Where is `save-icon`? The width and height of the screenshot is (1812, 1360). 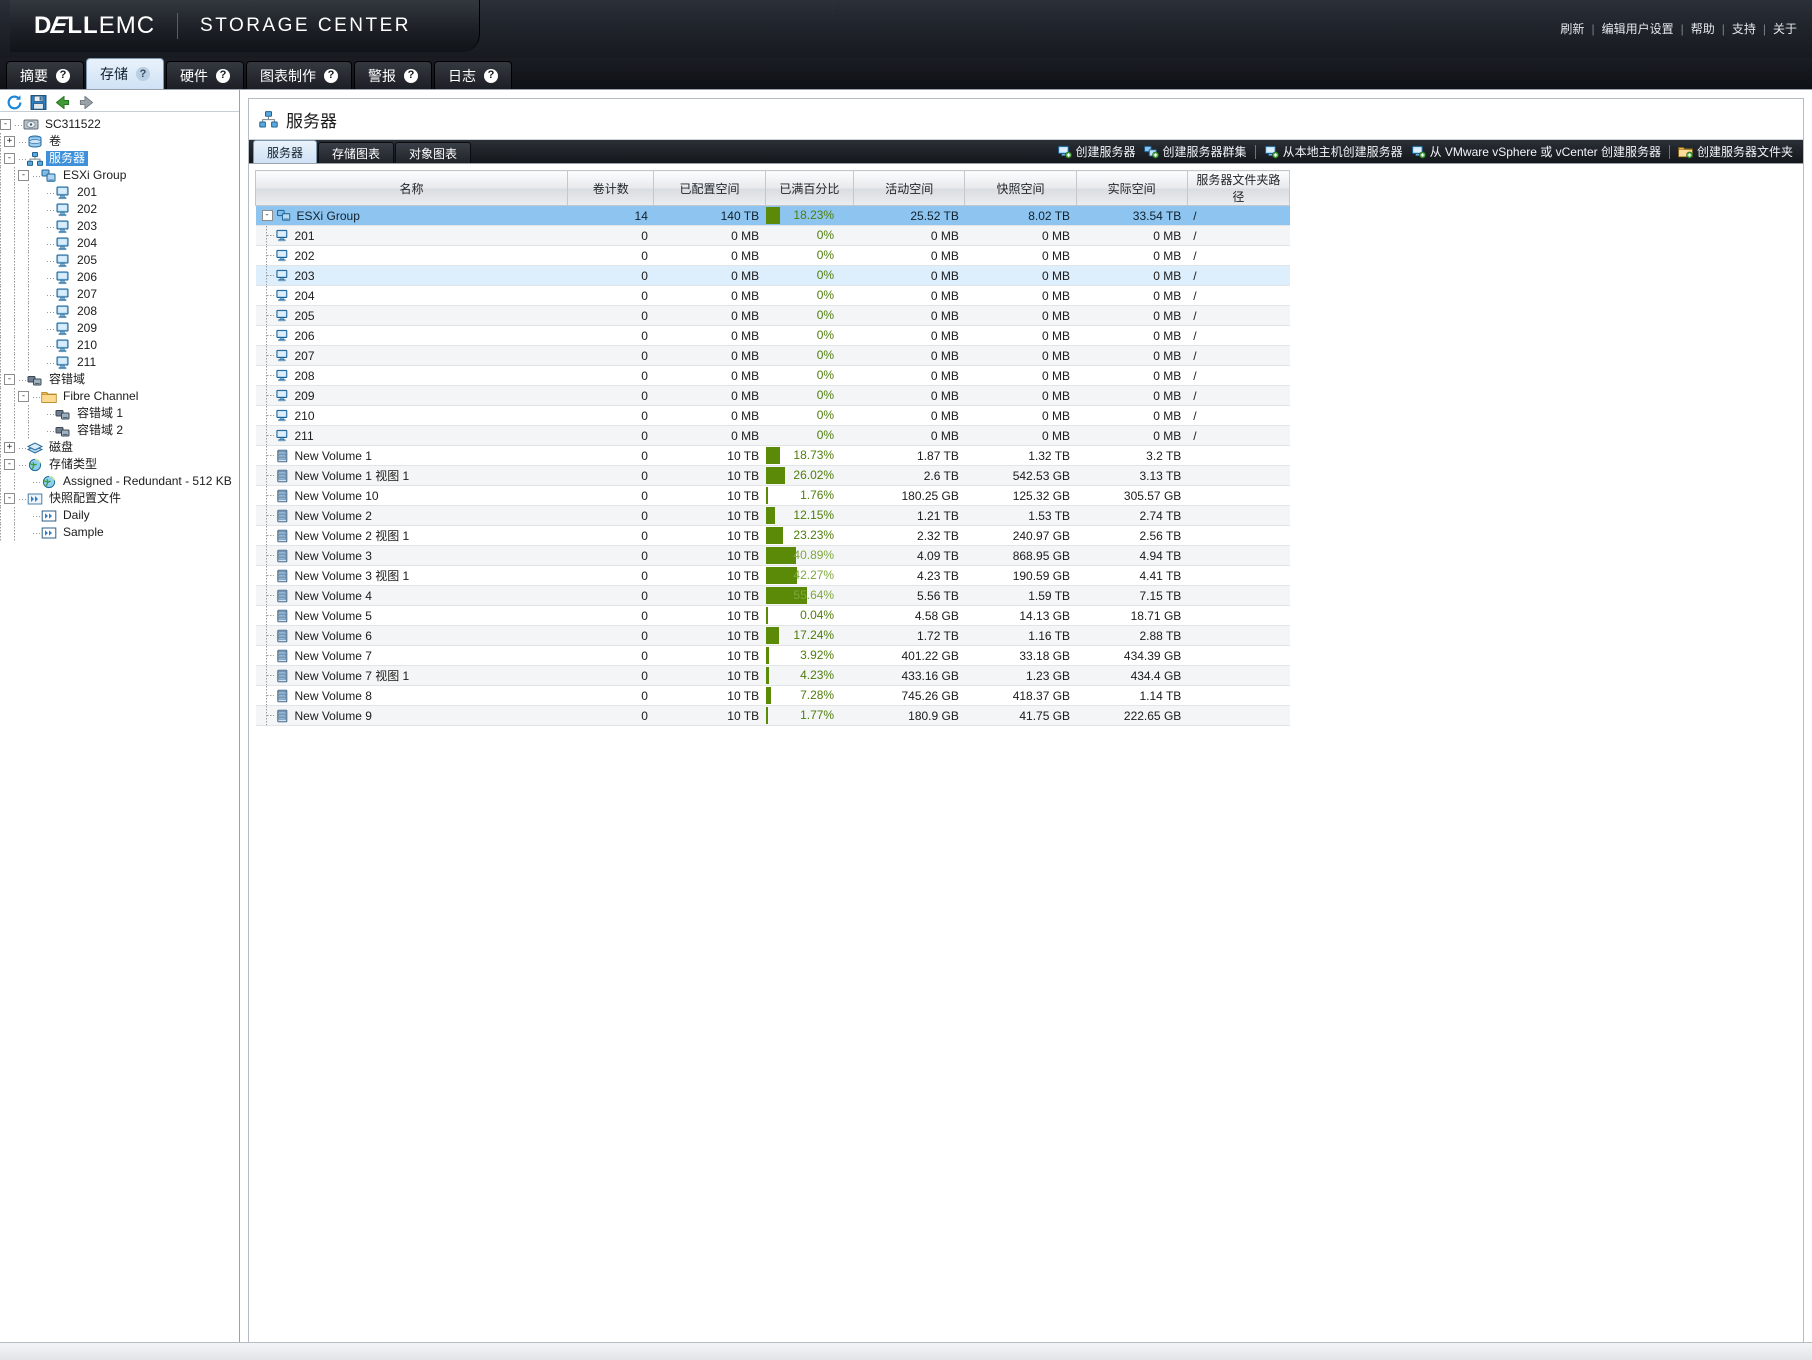 save-icon is located at coordinates (38, 102).